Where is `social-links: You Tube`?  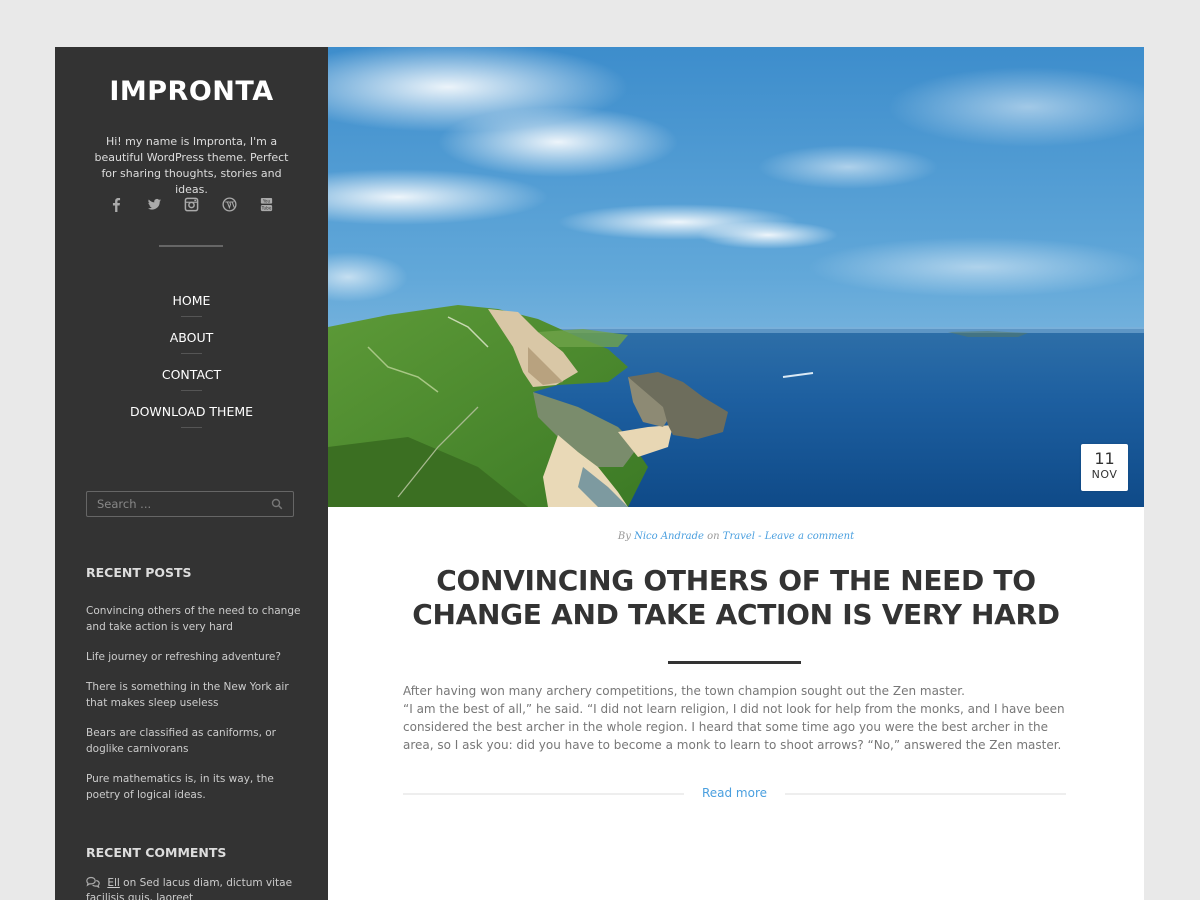
social-links: You Tube is located at coordinates (191, 204).